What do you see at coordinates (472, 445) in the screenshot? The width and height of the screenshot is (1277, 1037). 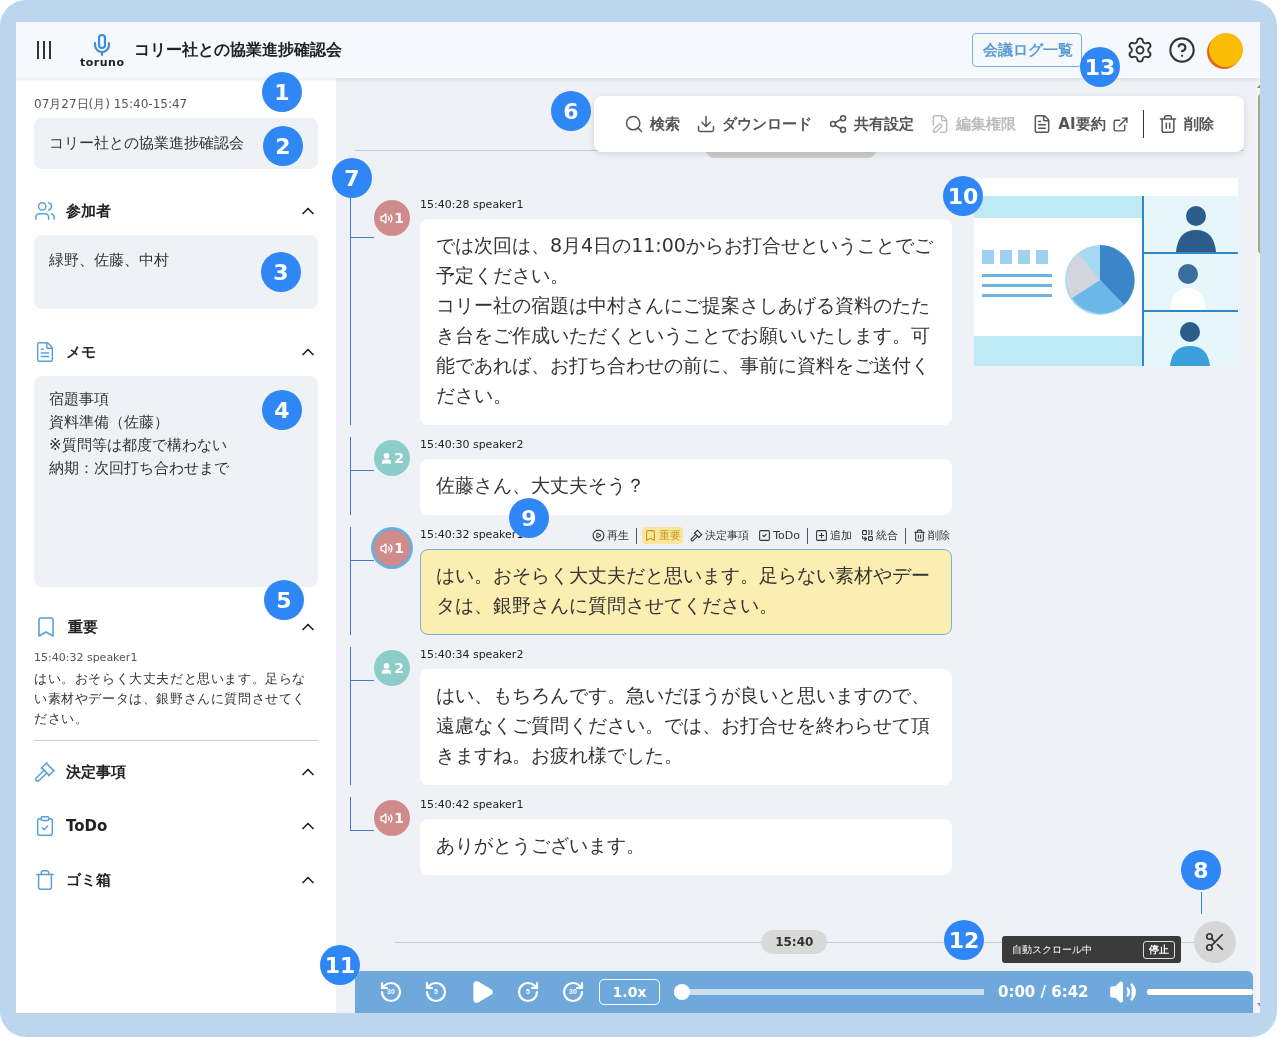 I see `message-time: 15:40:30 speaker2` at bounding box center [472, 445].